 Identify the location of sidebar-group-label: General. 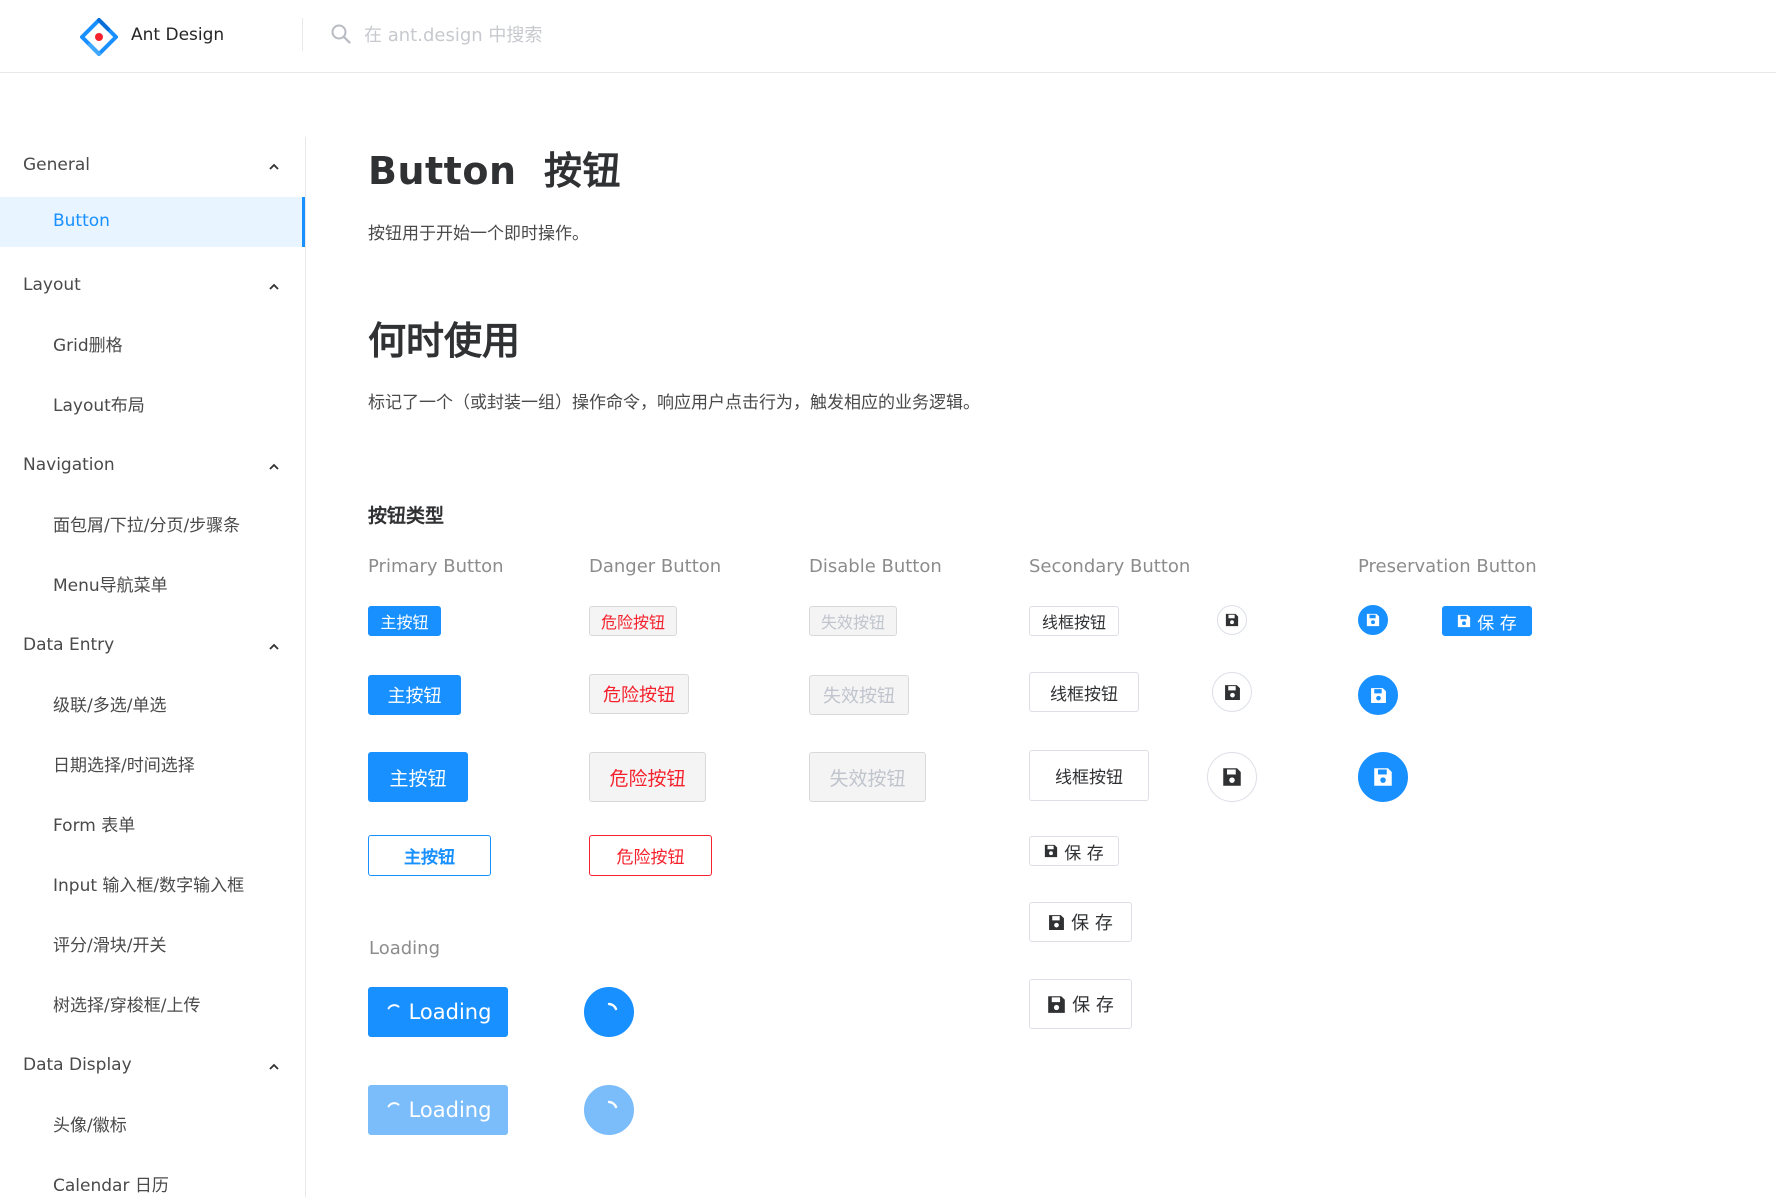
(56, 165).